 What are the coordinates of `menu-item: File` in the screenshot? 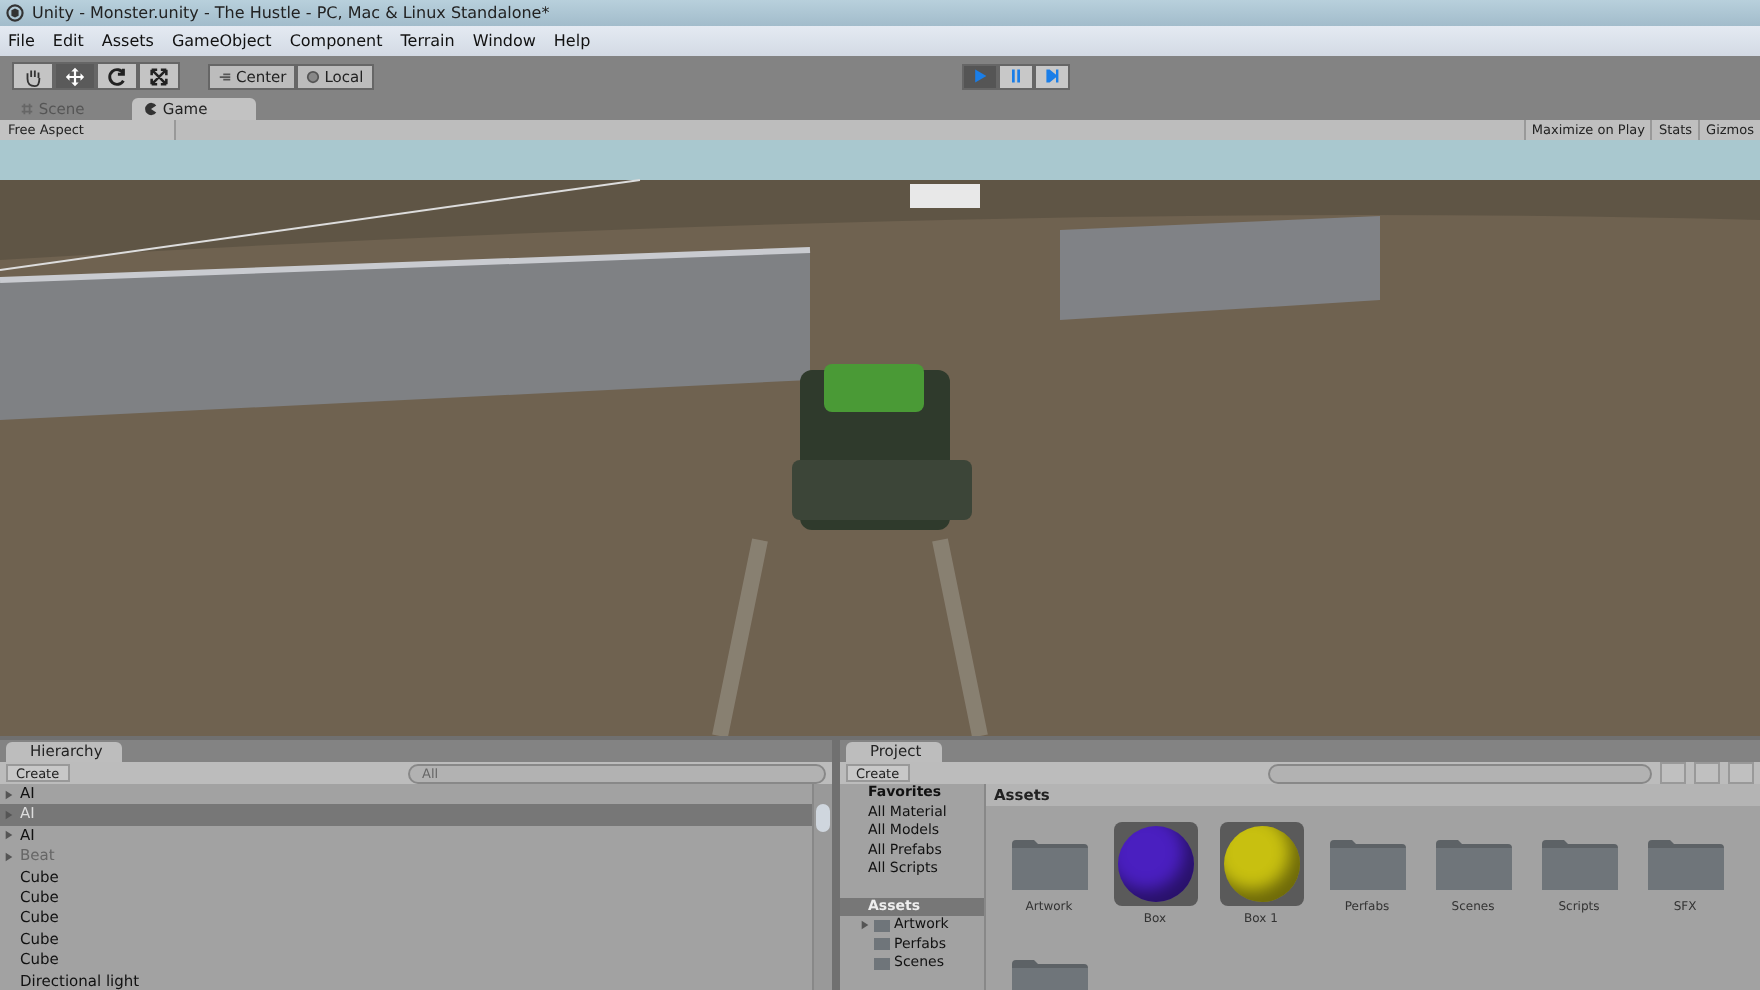 It's located at (21, 41).